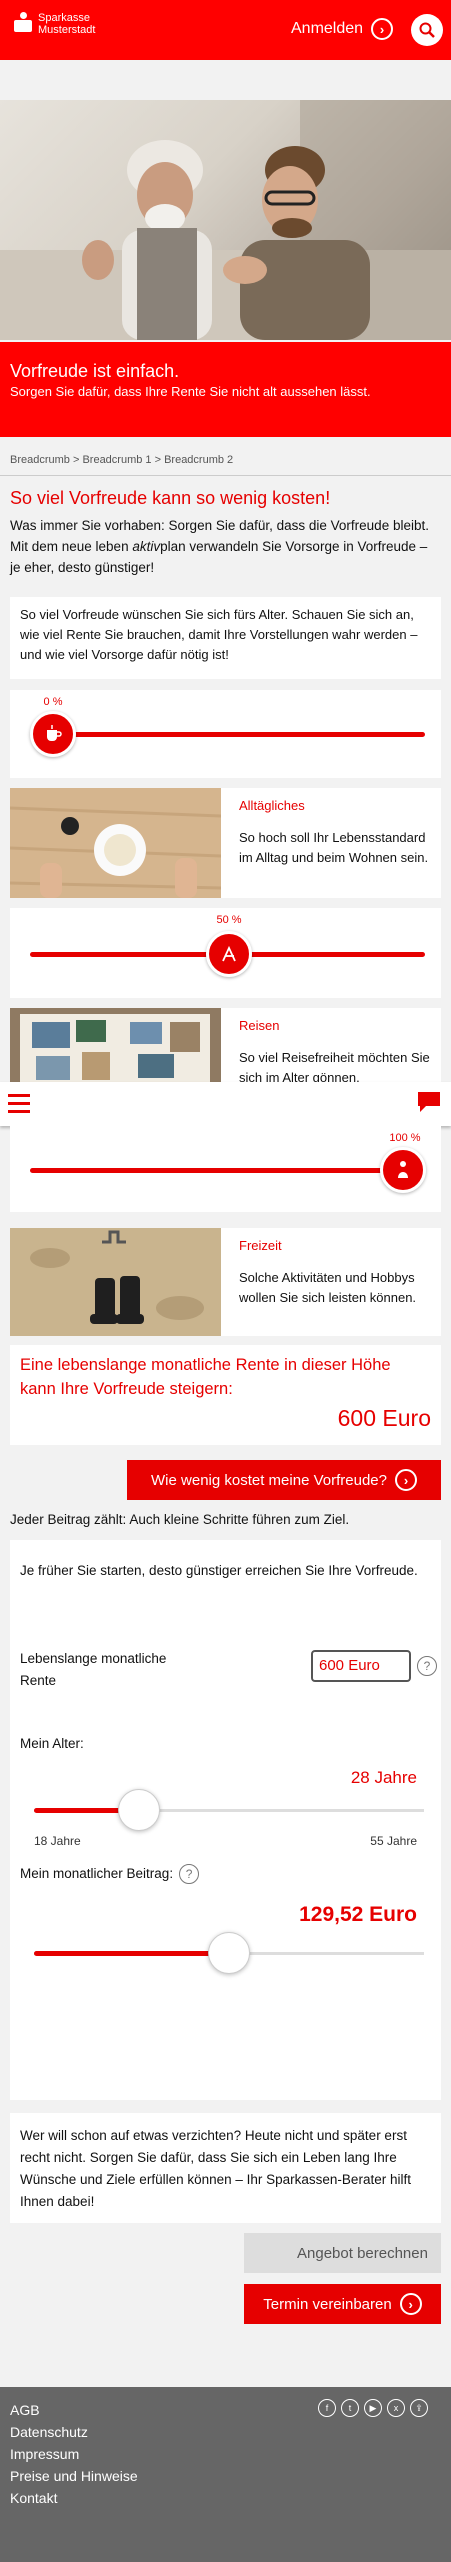 The width and height of the screenshot is (451, 2562). Describe the element at coordinates (327, 2304) in the screenshot. I see `appointment-label: Termin vereinbaren` at that location.